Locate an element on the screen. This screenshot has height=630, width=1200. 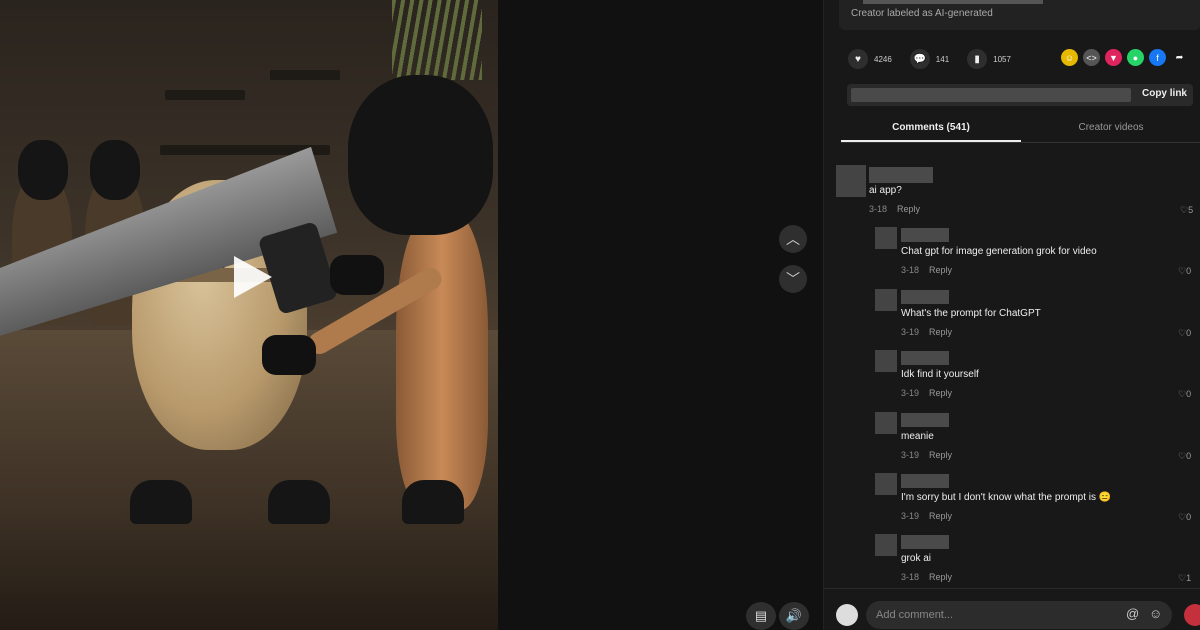
comment-like-button: ♡5 is located at coordinates (1186, 210).